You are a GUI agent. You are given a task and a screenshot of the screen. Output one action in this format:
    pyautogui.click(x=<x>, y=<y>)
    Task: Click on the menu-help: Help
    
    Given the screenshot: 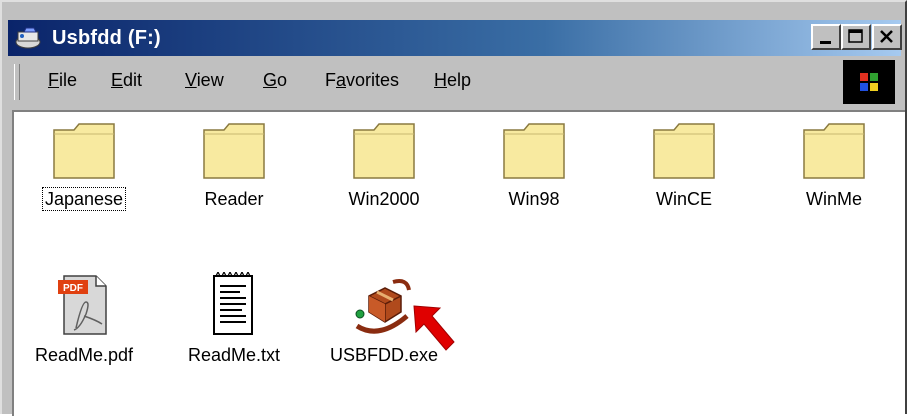 What is the action you would take?
    pyautogui.click(x=452, y=80)
    